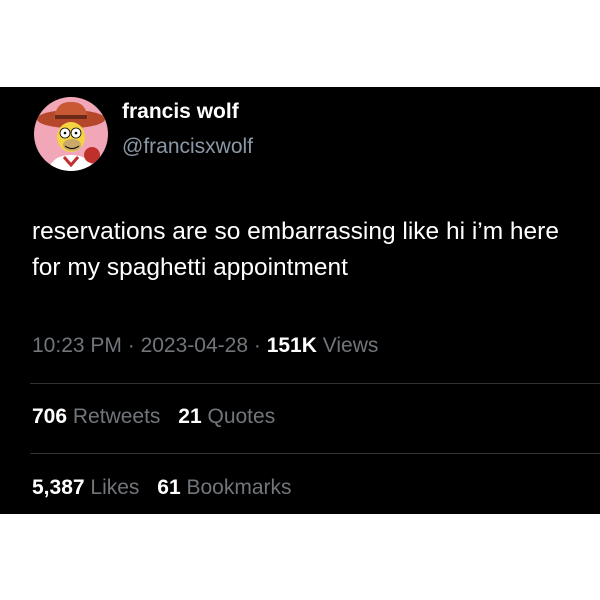 This screenshot has width=600, height=600. What do you see at coordinates (194, 345) in the screenshot?
I see `tweet-date: 2023-04-28` at bounding box center [194, 345].